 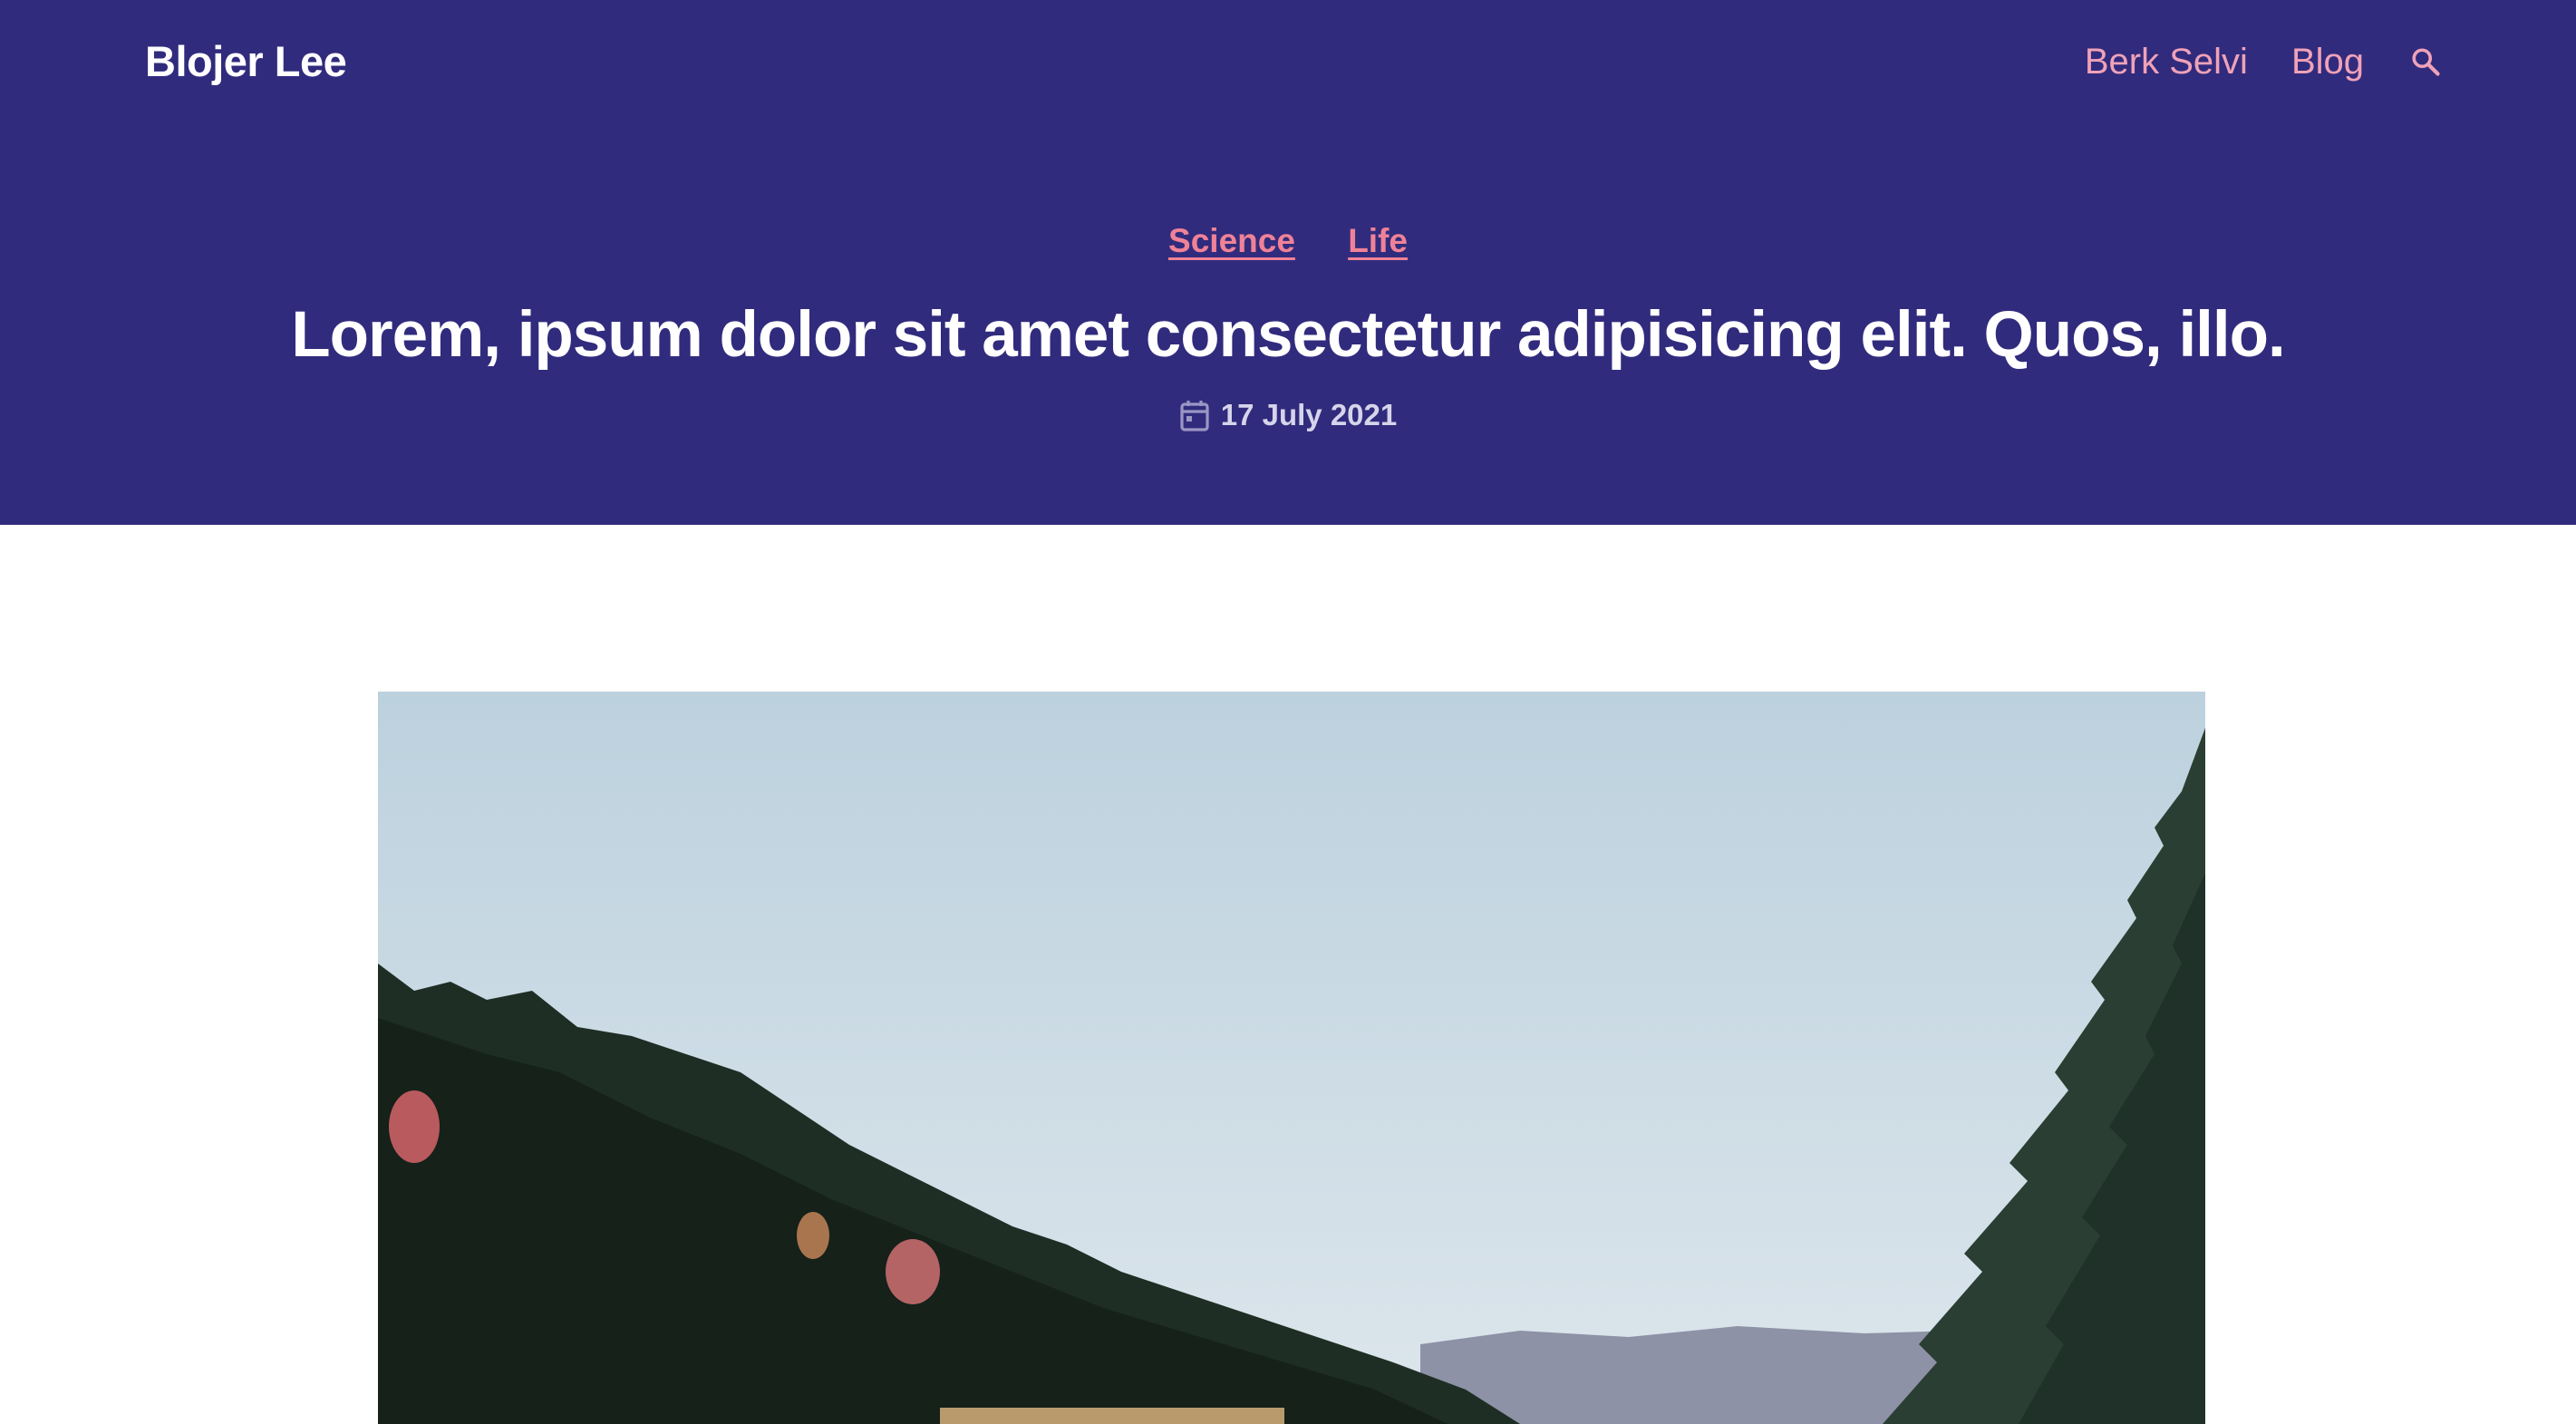 I want to click on calendar-icon, so click(x=1194, y=415).